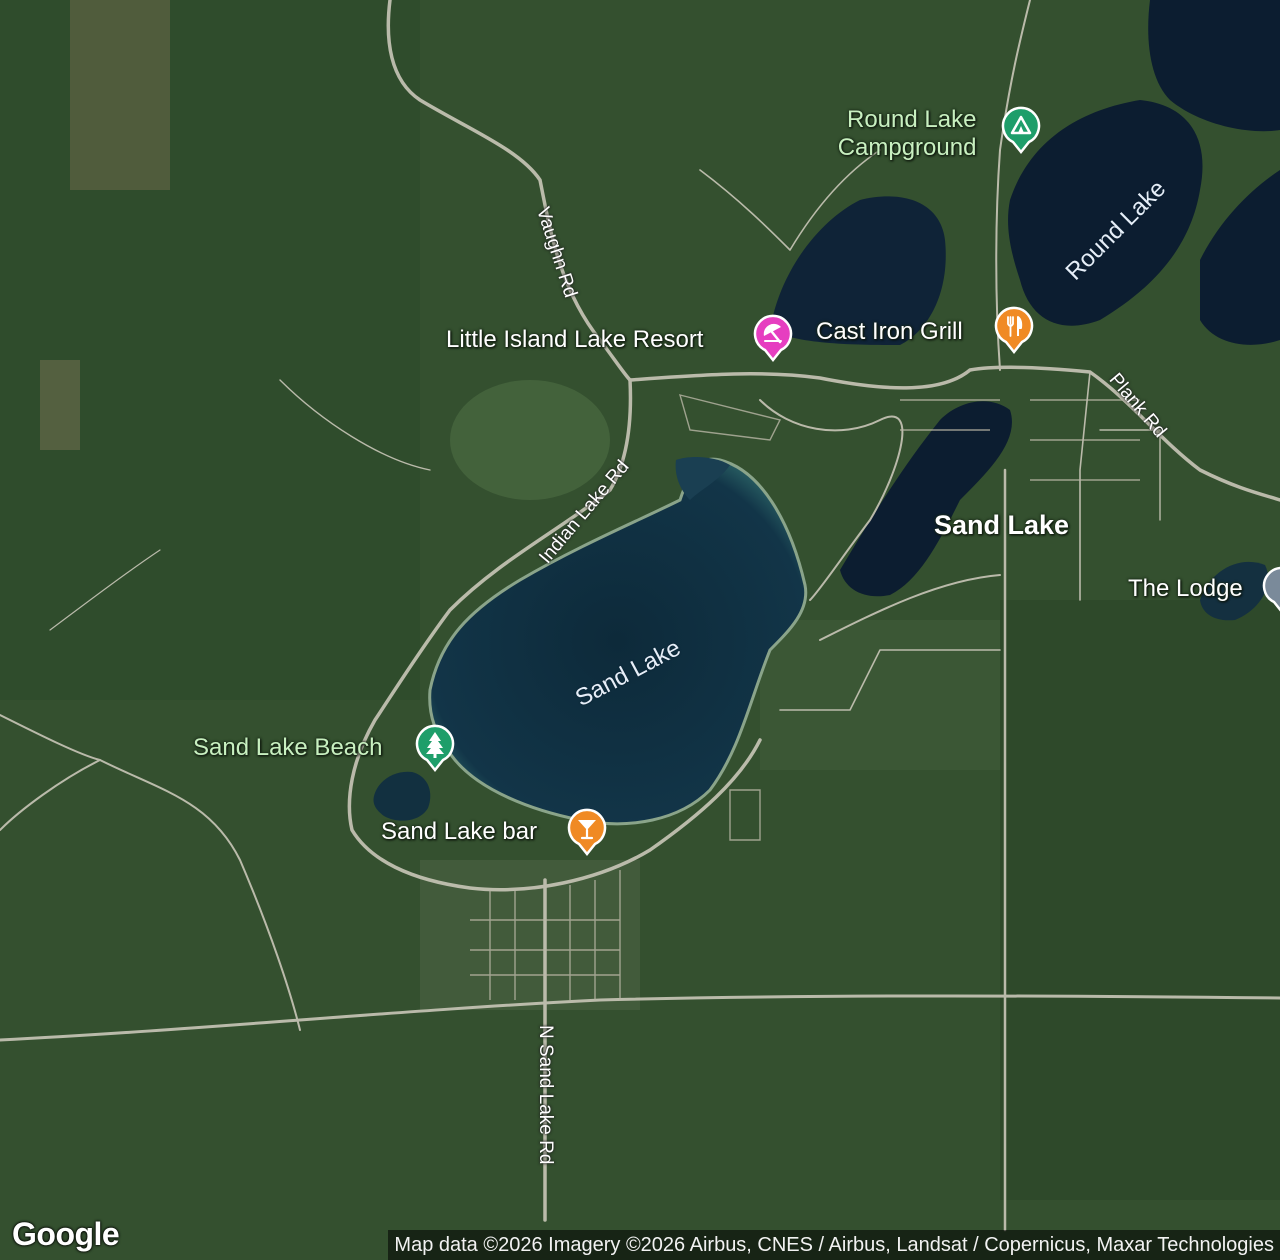 The width and height of the screenshot is (1280, 1260). I want to click on lodging-pin, so click(1271, 590).